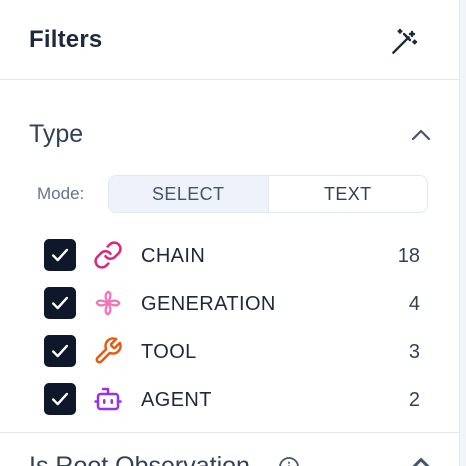 Image resolution: width=466 pixels, height=466 pixels. I want to click on type-filter-row: AGENT 2, so click(234, 399).